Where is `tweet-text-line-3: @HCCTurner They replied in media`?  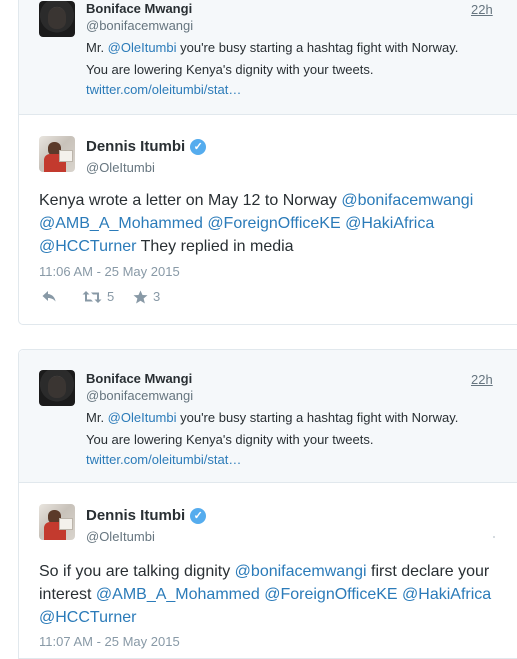 tweet-text-line-3: @HCCTurner They replied in media is located at coordinates (166, 247).